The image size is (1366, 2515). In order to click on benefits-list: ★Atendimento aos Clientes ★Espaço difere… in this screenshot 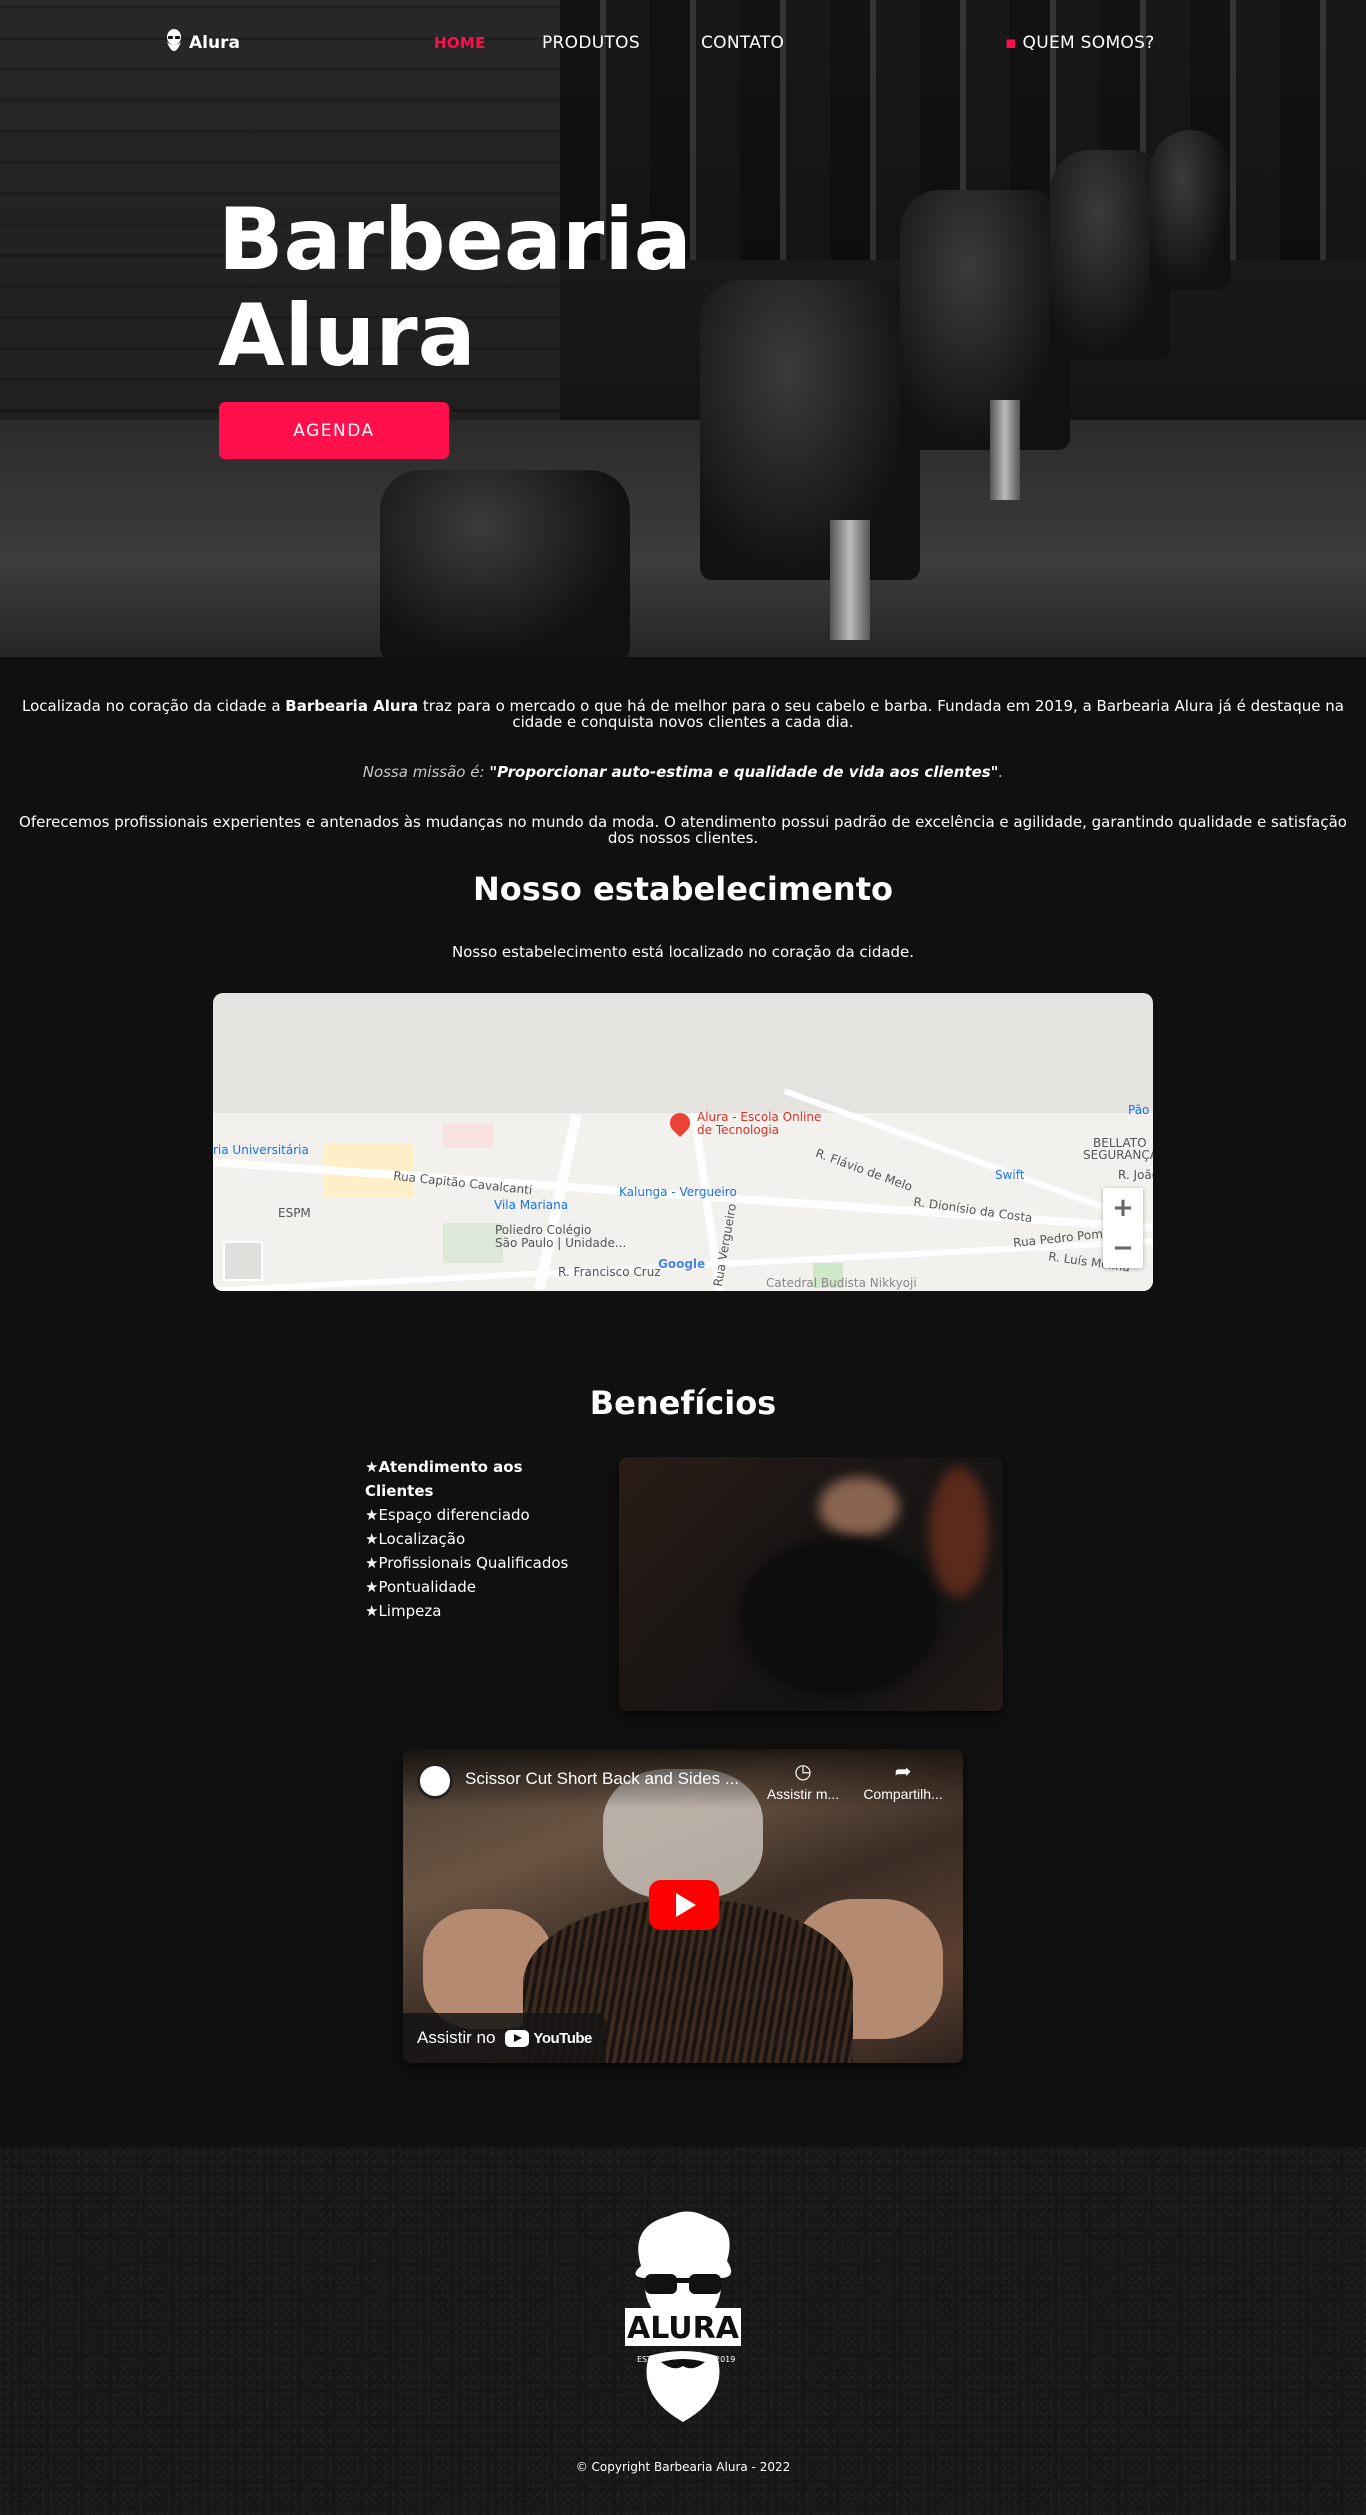, I will do `click(475, 1539)`.